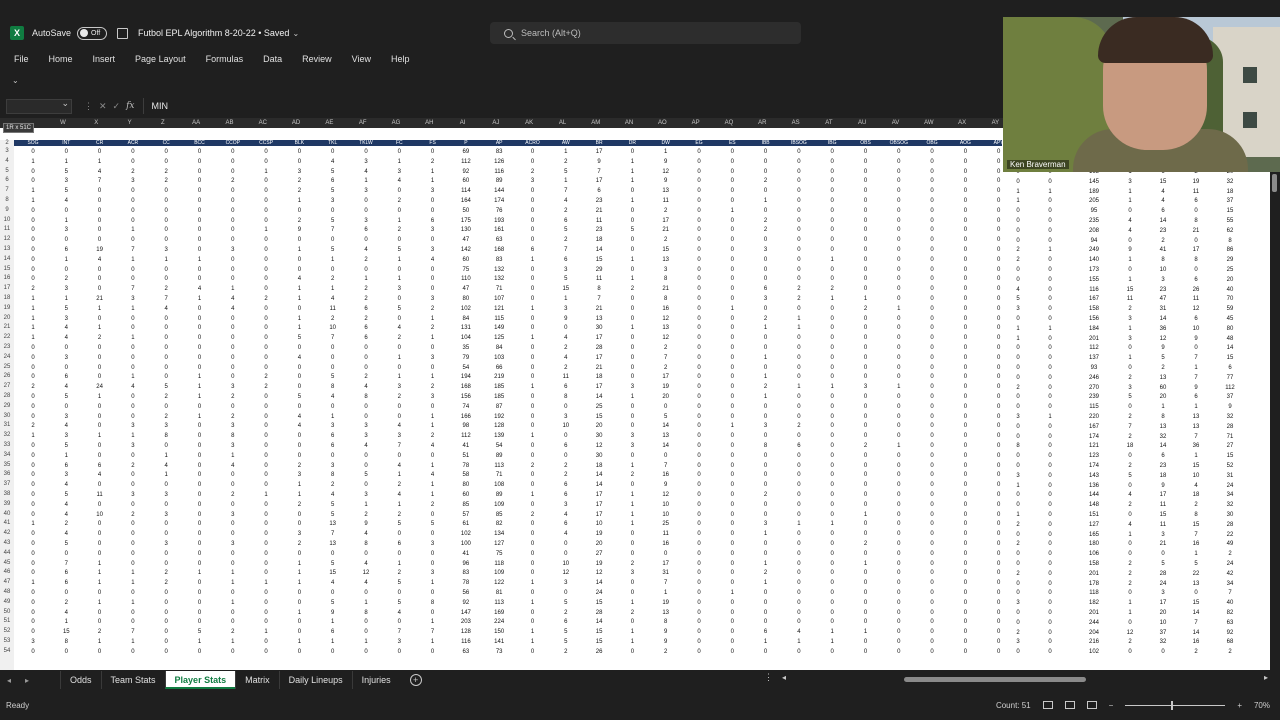  What do you see at coordinates (66, 632) in the screenshot?
I see `table-cell: 15` at bounding box center [66, 632].